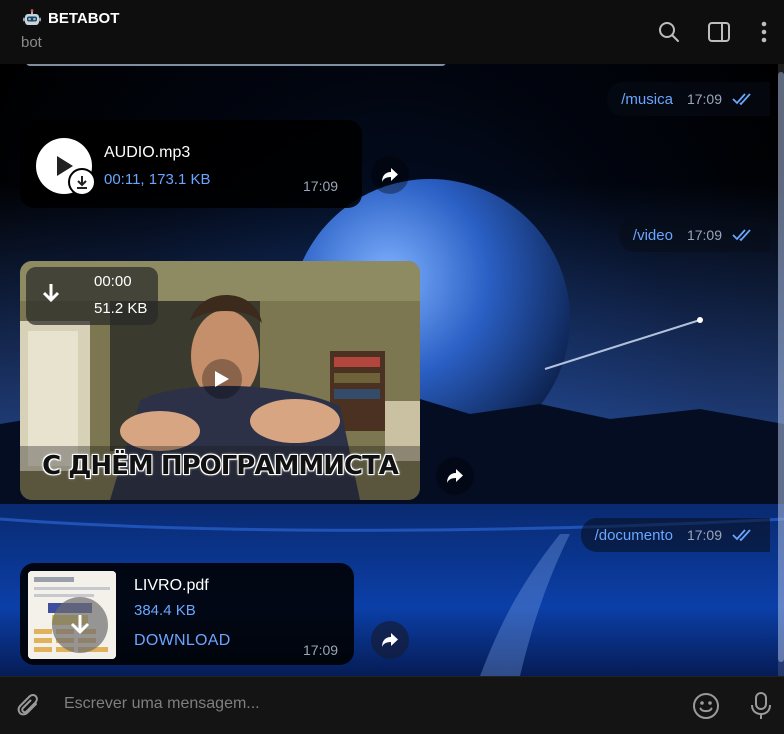  What do you see at coordinates (171, 585) in the screenshot?
I see `document-file-name: LIVRO.pdf` at bounding box center [171, 585].